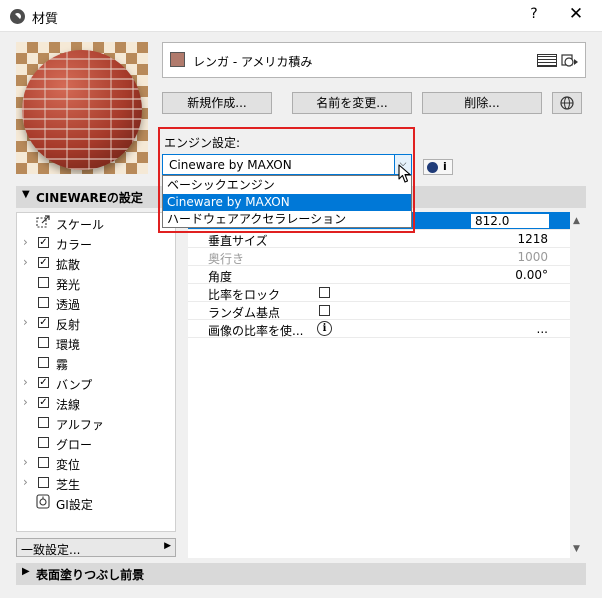 The height and width of the screenshot is (598, 602). Describe the element at coordinates (405, 175) in the screenshot. I see `mouse-cursor-icon` at that location.